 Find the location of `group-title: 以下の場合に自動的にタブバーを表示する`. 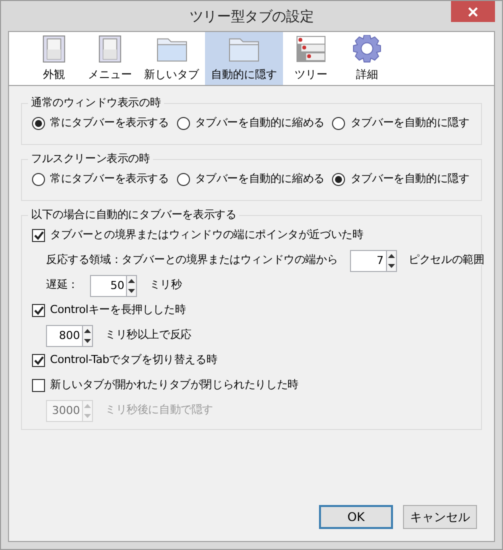

group-title: 以下の場合に自動的にタブバーを表示する is located at coordinates (134, 215).